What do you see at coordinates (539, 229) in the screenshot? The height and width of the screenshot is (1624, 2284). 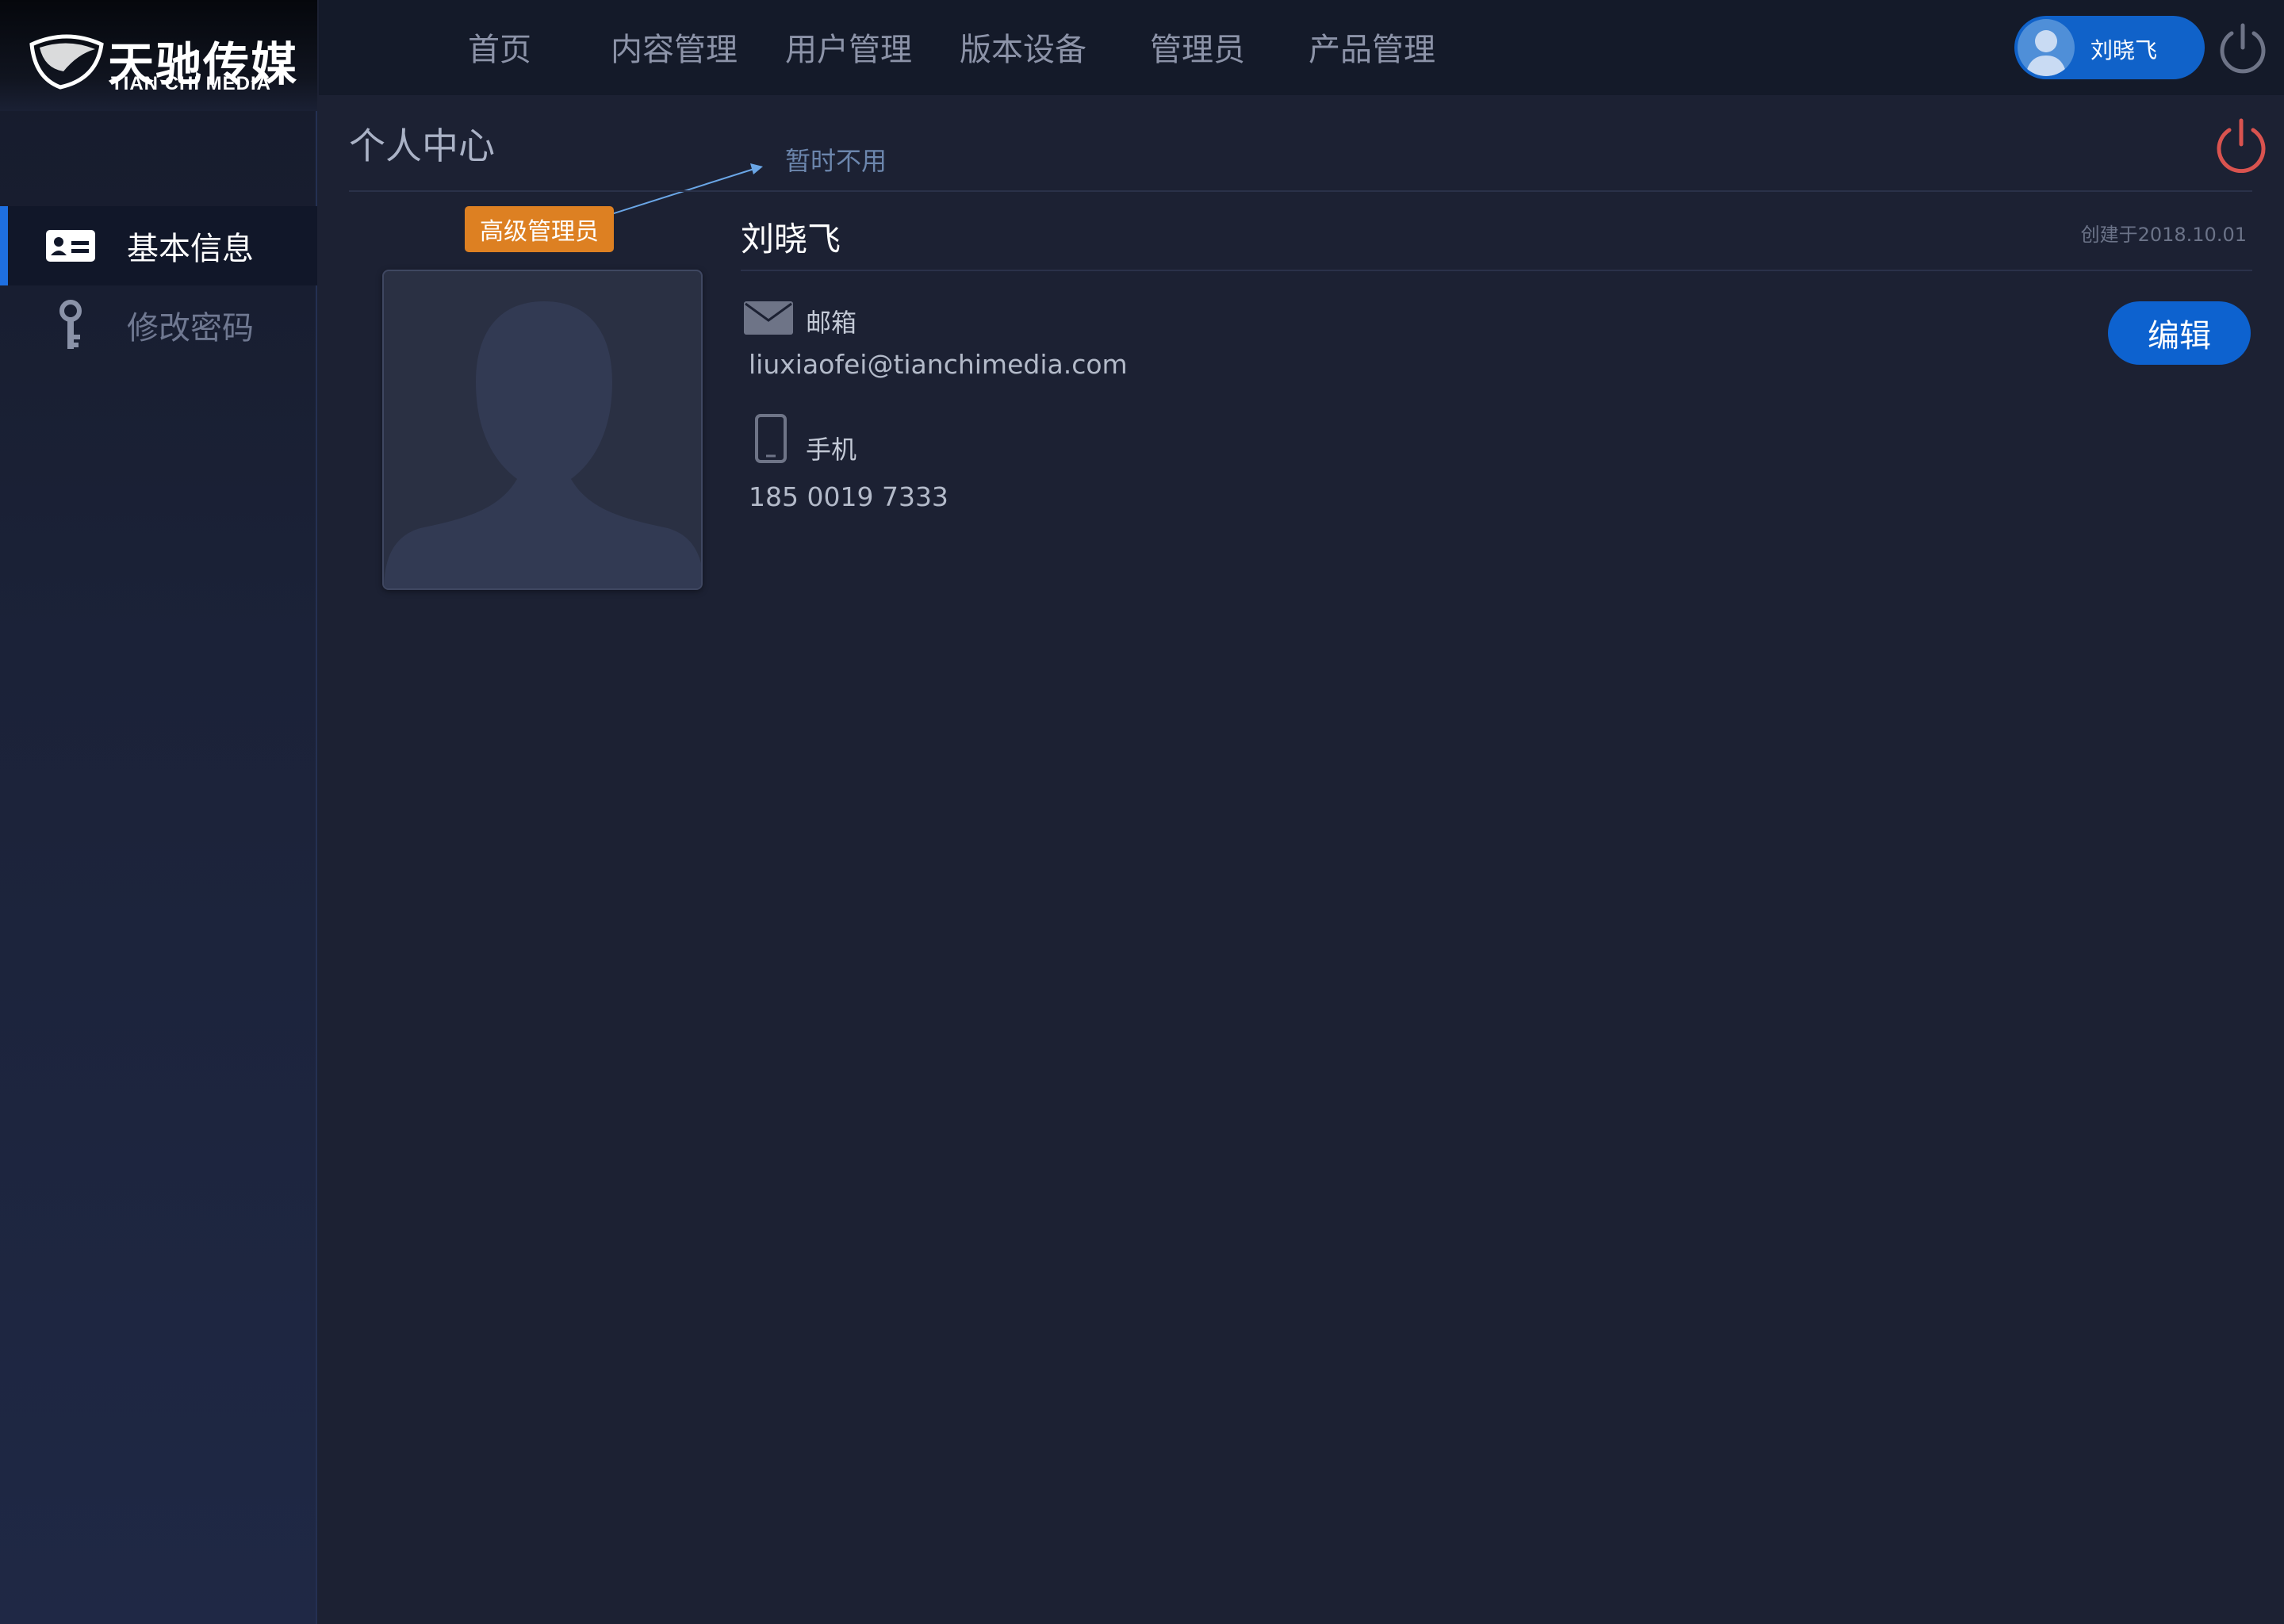 I see `role-badge: 高级管理员` at bounding box center [539, 229].